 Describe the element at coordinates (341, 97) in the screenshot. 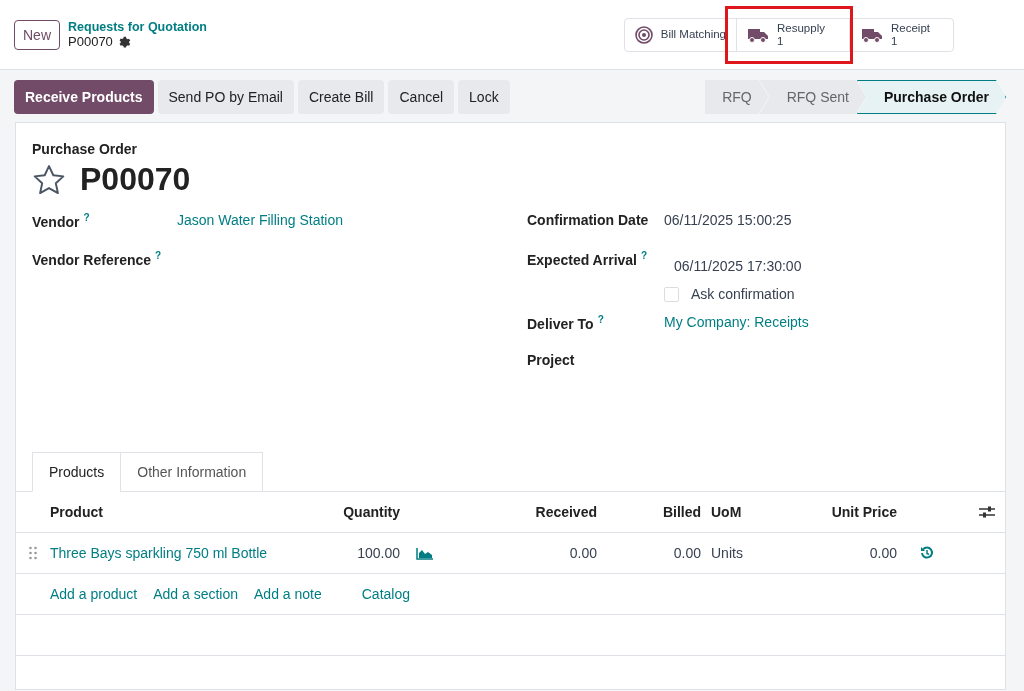

I see `action-button: Create Bill` at that location.